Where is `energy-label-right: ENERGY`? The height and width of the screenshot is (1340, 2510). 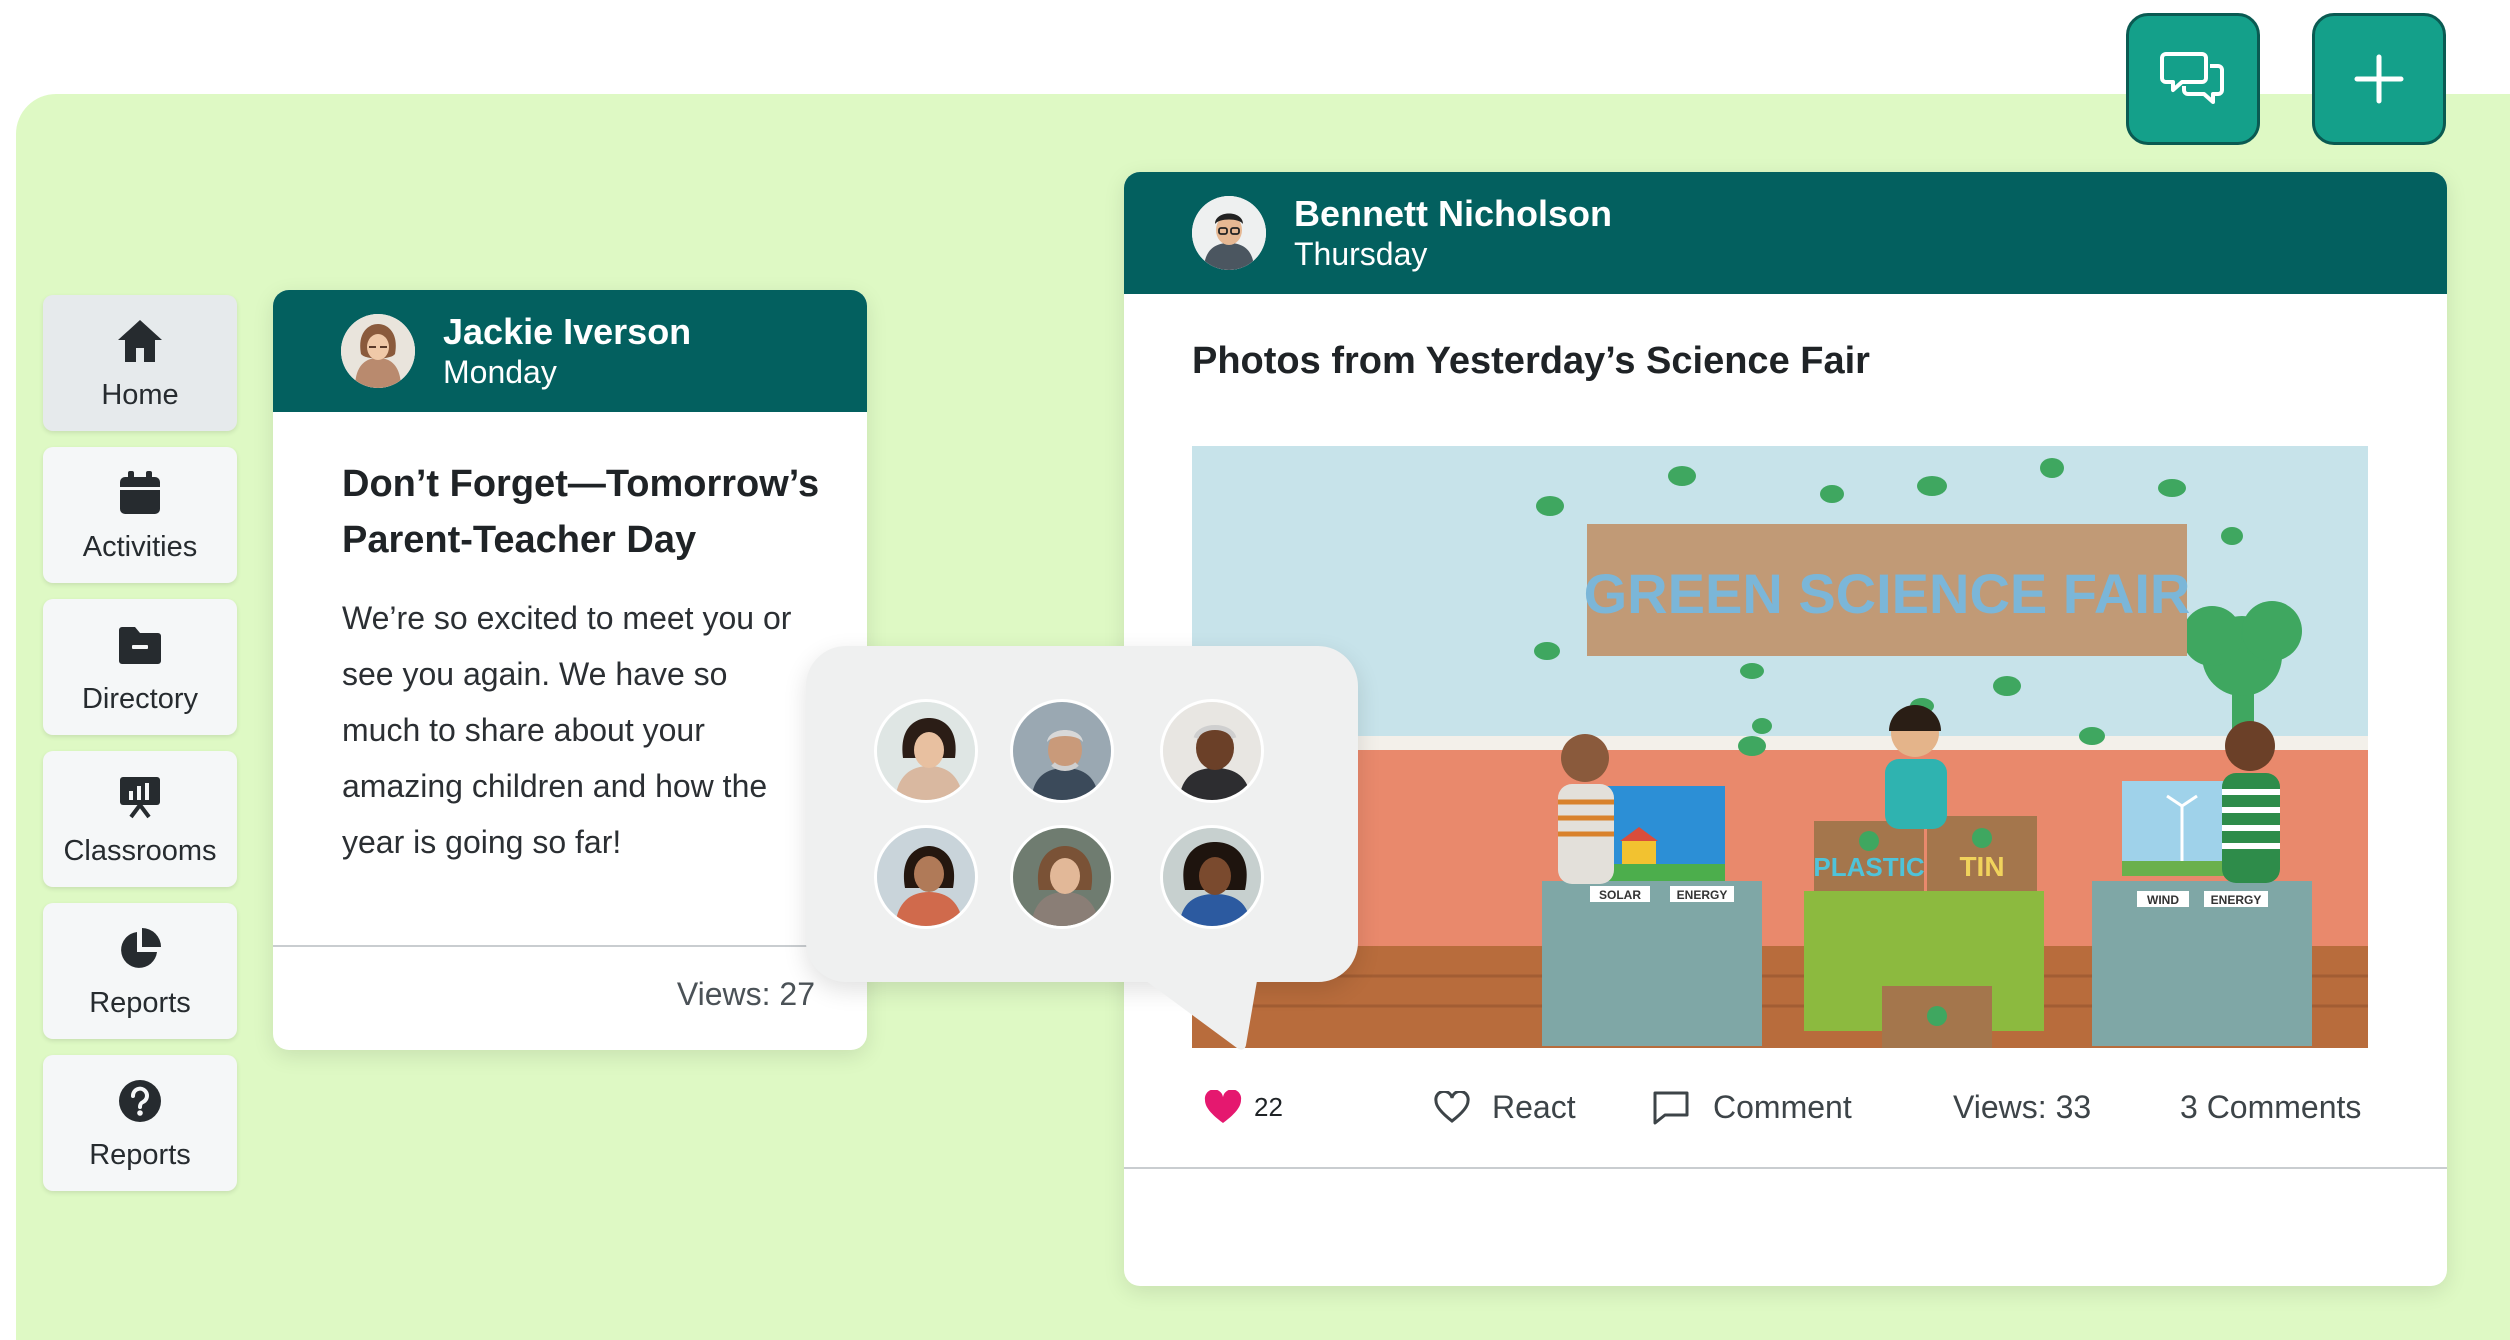
energy-label-right: ENERGY is located at coordinates (2236, 900).